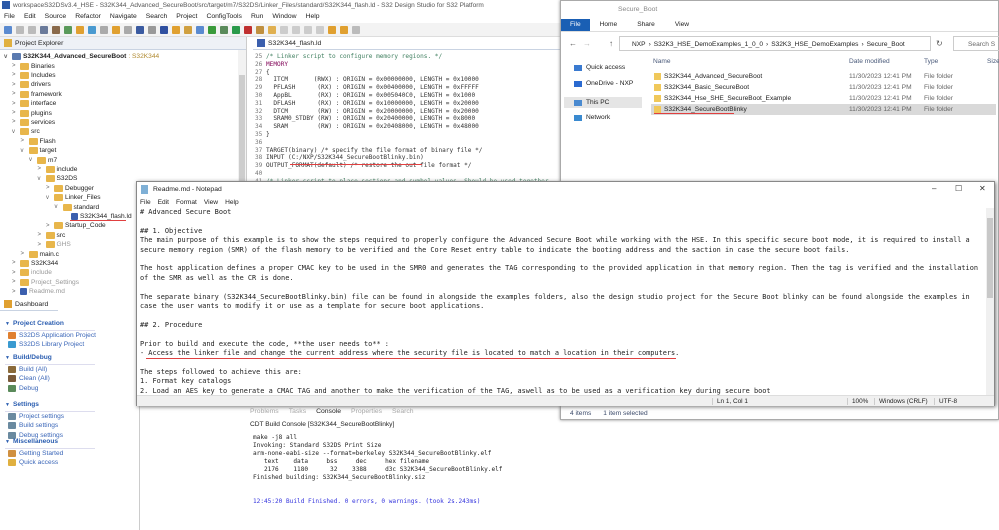 Image resolution: width=999 pixels, height=530 pixels. What do you see at coordinates (9, 17) in the screenshot?
I see `menu-file: File` at bounding box center [9, 17].